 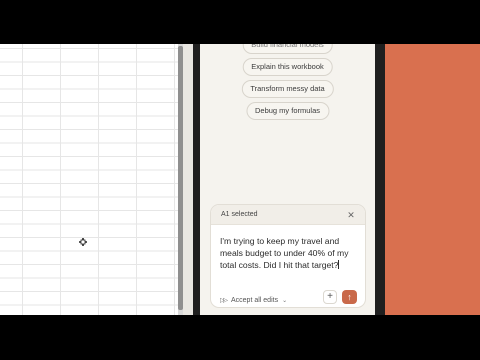 I want to click on device-bezel-left, so click(x=196, y=179).